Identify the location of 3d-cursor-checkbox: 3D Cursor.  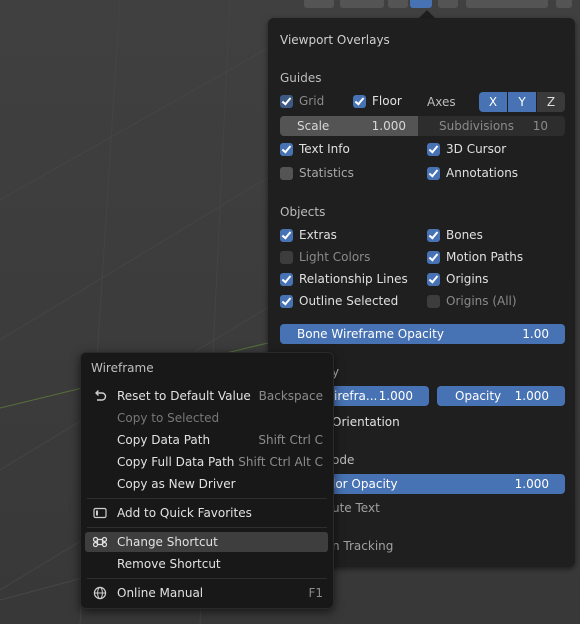
(466, 149).